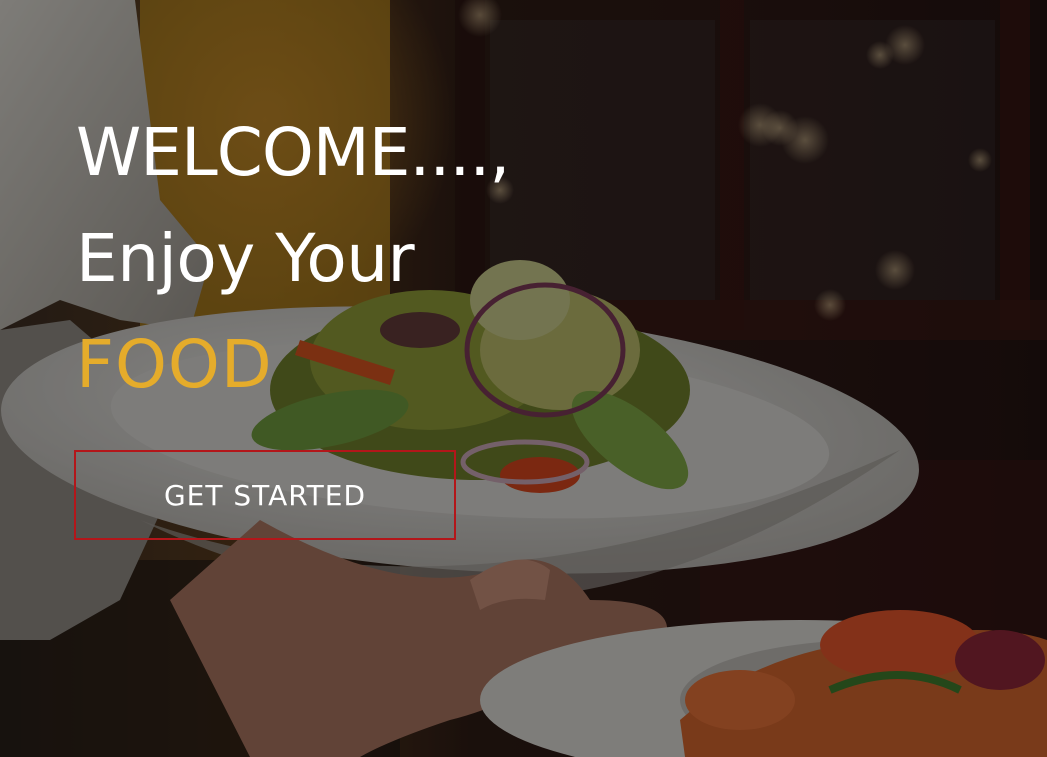 This screenshot has width=1047, height=757. What do you see at coordinates (293, 152) in the screenshot?
I see `headline-welcome: WELCOME....,` at bounding box center [293, 152].